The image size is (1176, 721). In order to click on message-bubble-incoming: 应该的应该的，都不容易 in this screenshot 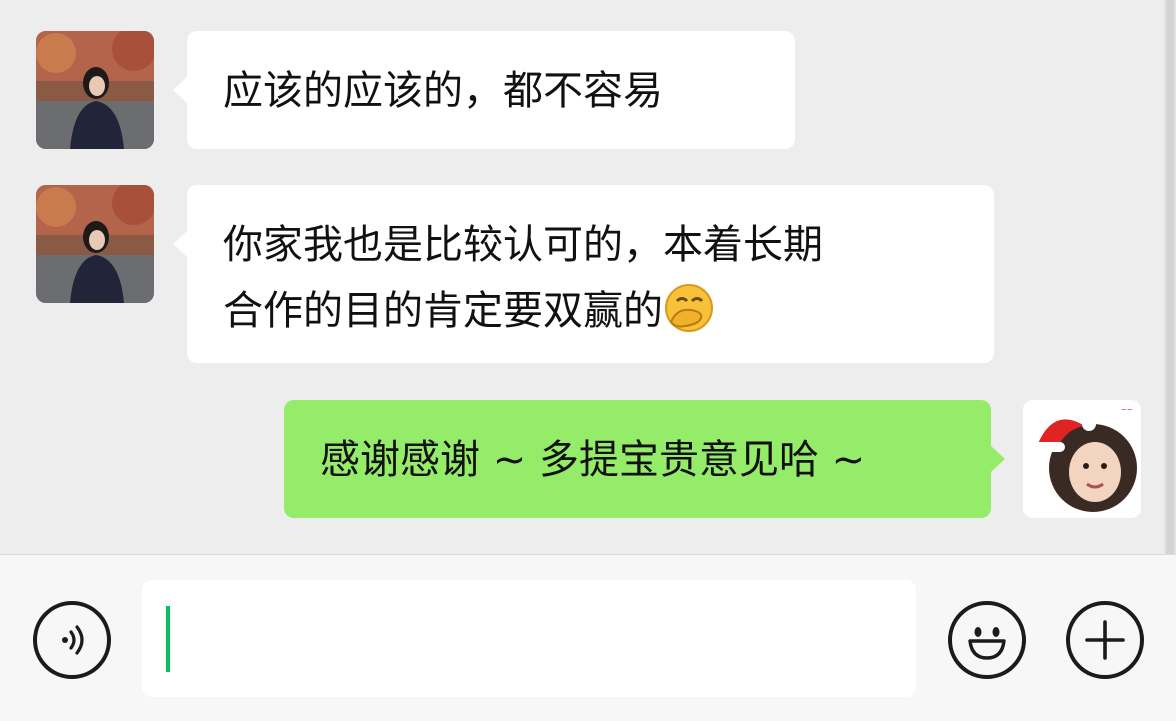, I will do `click(484, 90)`.